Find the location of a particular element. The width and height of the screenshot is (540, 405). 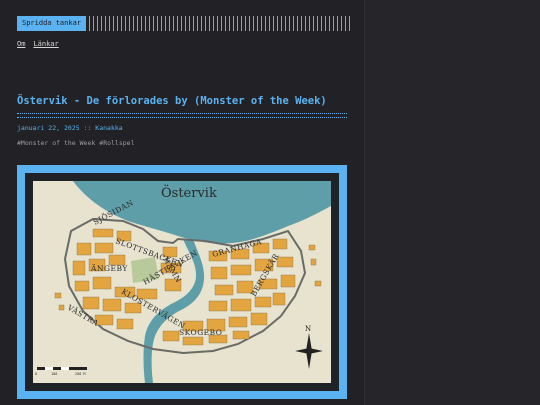

post-meta: januari 22, 2025 :: Kanakka is located at coordinates (70, 128).